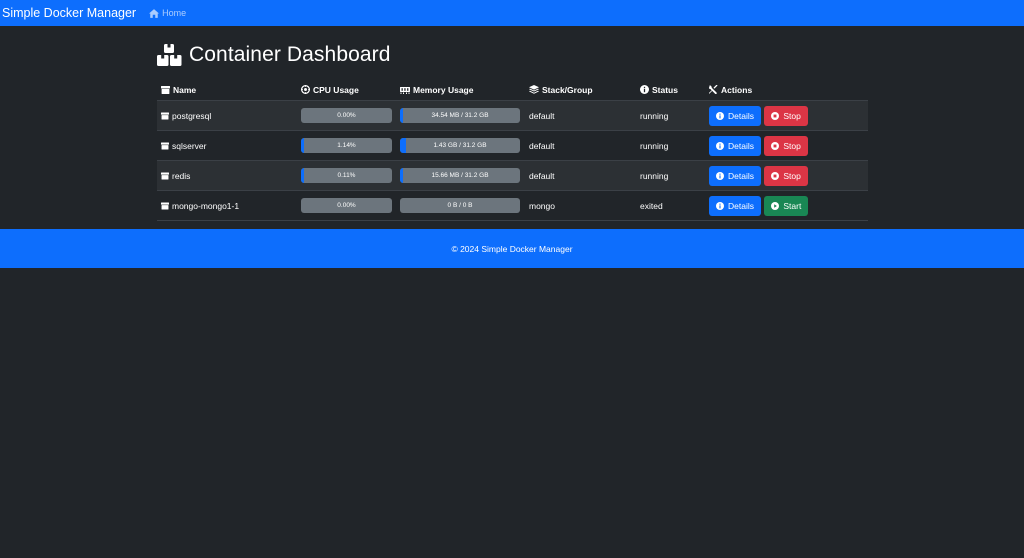 The width and height of the screenshot is (1024, 558). Describe the element at coordinates (227, 145) in the screenshot. I see `container-name-cell: sqlserver` at that location.